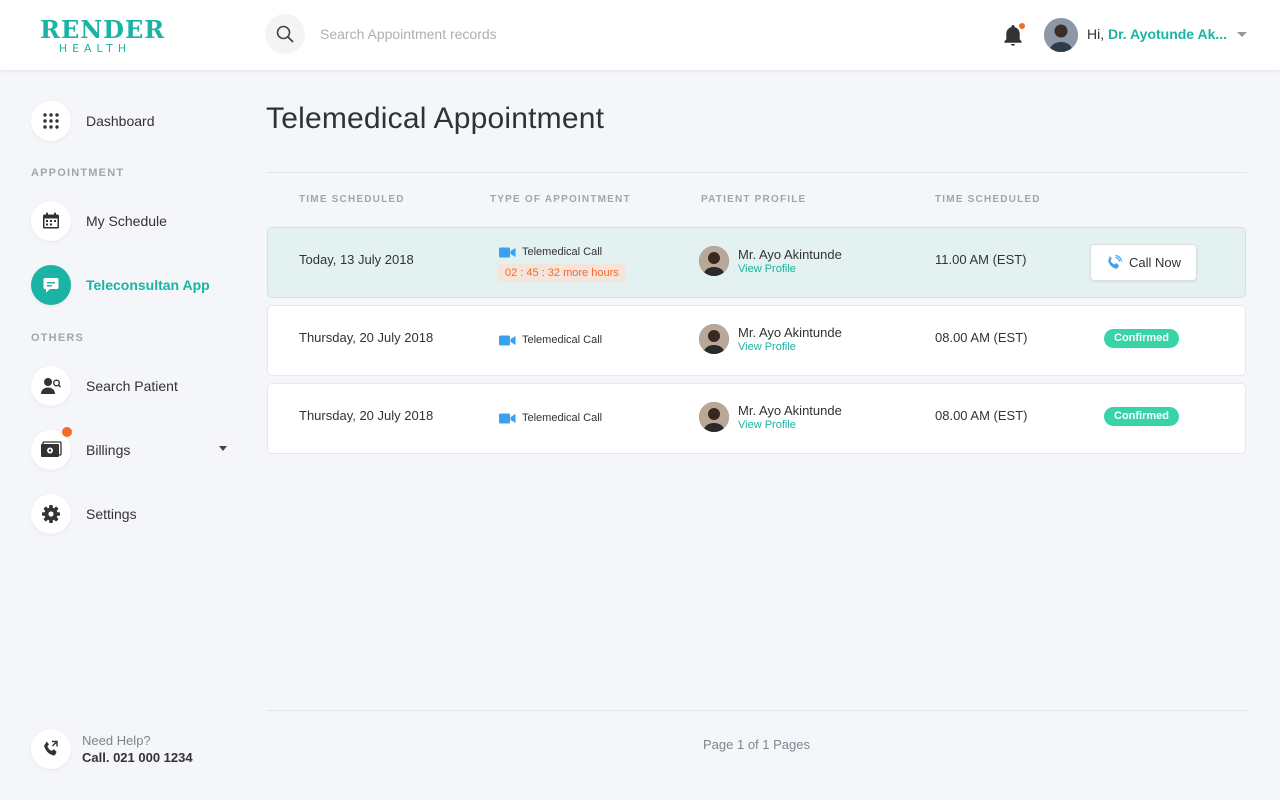 This screenshot has width=1280, height=800. What do you see at coordinates (981, 259) in the screenshot?
I see `appointment-time: 11.00 AM (EST)` at bounding box center [981, 259].